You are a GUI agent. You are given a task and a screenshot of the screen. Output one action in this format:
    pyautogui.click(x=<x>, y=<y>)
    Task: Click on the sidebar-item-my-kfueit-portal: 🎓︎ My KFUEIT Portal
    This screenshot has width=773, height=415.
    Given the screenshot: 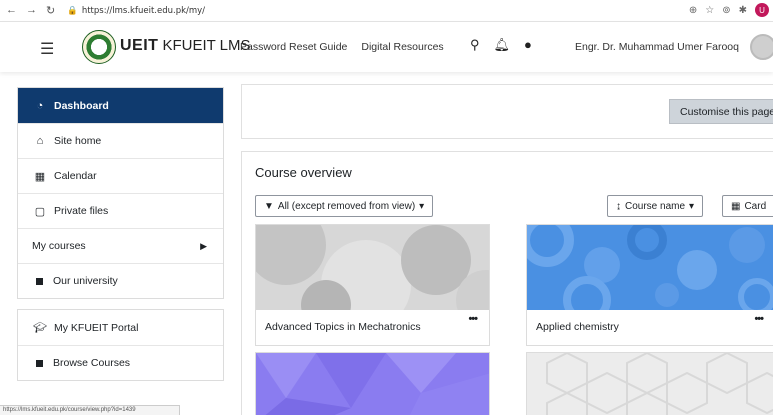 What is the action you would take?
    pyautogui.click(x=120, y=327)
    